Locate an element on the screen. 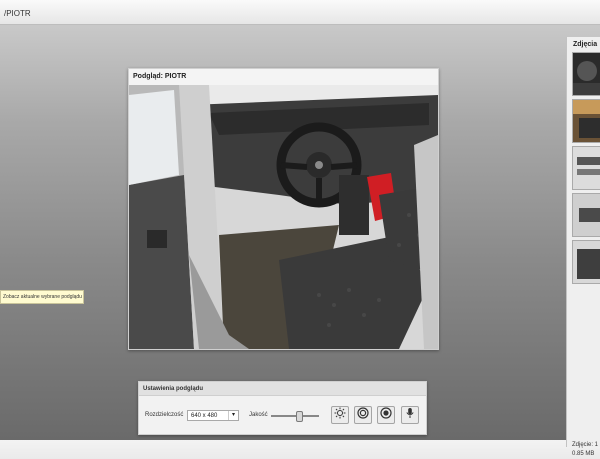  camera-lens-icon is located at coordinates (386, 415).